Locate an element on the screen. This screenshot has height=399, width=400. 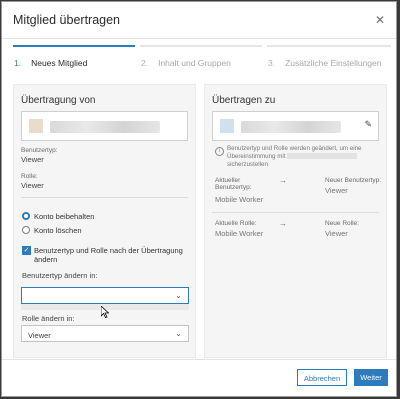
redacted-name is located at coordinates (322, 156).